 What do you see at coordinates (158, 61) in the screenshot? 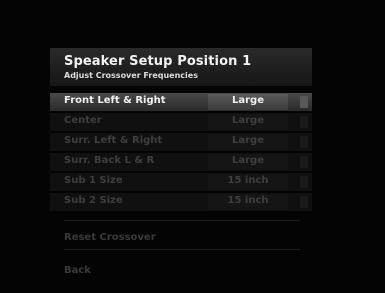
I see `page-title: Speaker Setup Position 1` at bounding box center [158, 61].